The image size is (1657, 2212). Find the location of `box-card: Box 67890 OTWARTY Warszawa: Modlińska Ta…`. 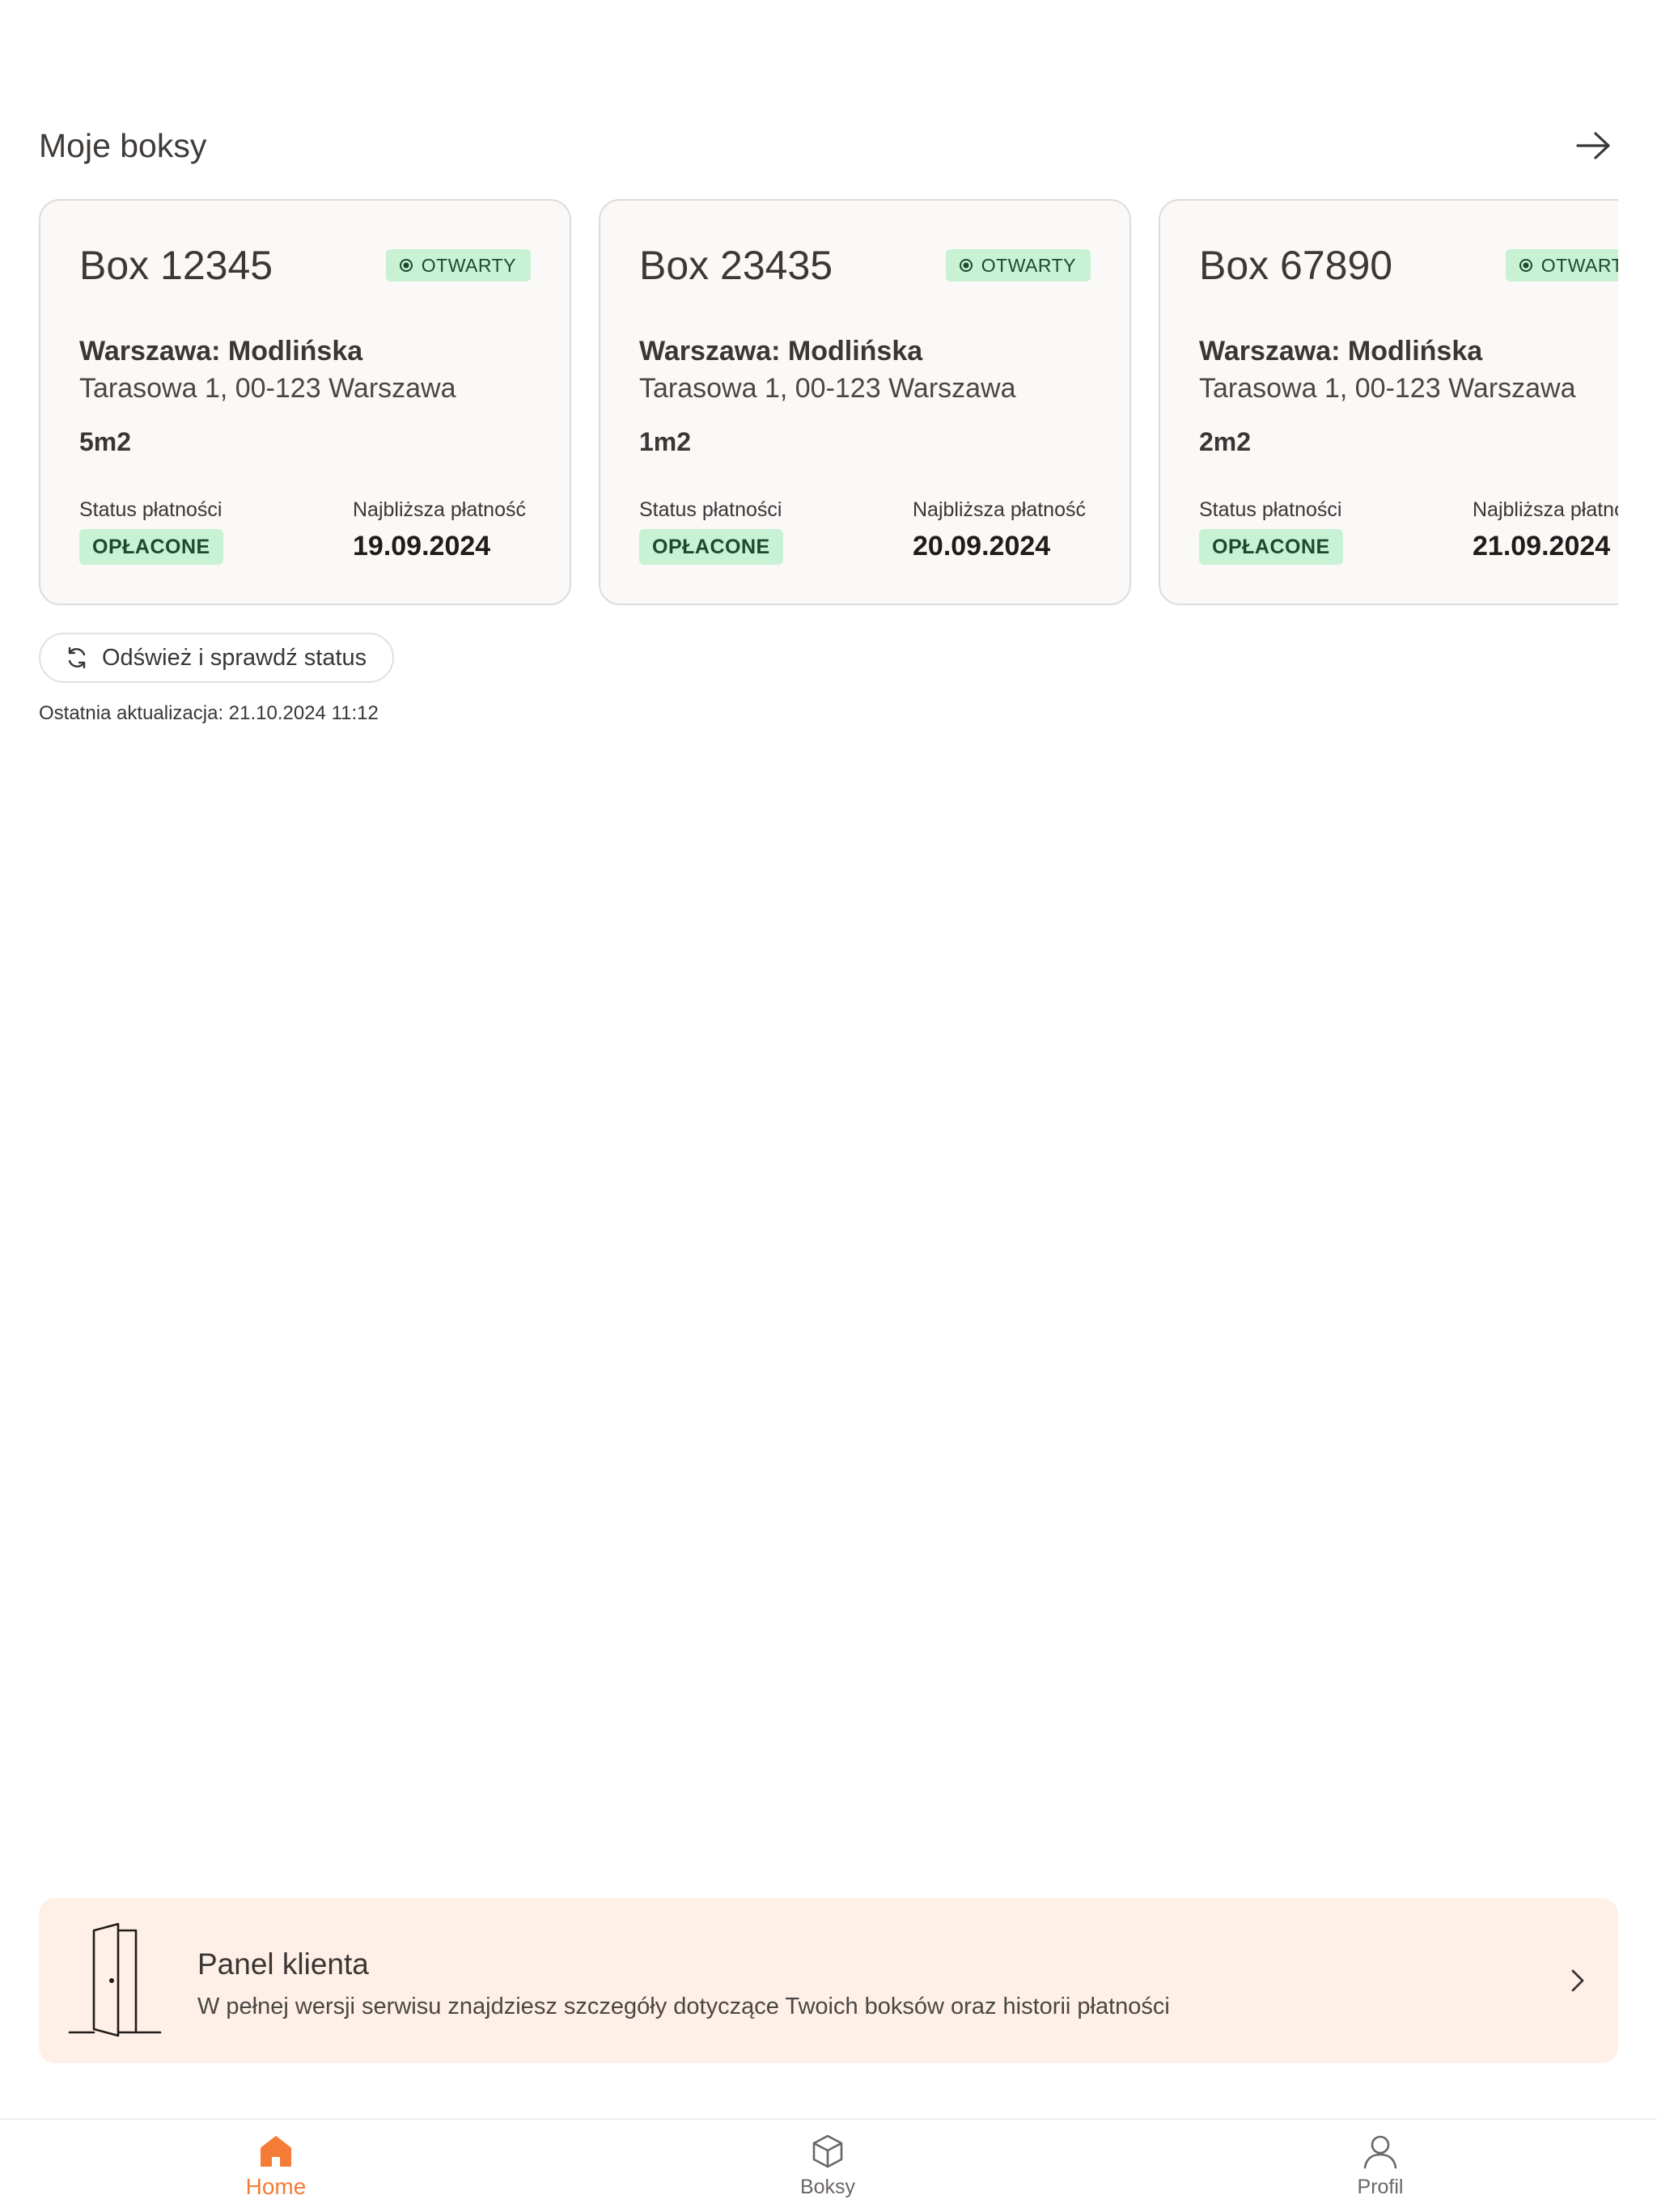

box-card: Box 67890 OTWARTY Warszawa: Modlińska Ta… is located at coordinates (1388, 402).